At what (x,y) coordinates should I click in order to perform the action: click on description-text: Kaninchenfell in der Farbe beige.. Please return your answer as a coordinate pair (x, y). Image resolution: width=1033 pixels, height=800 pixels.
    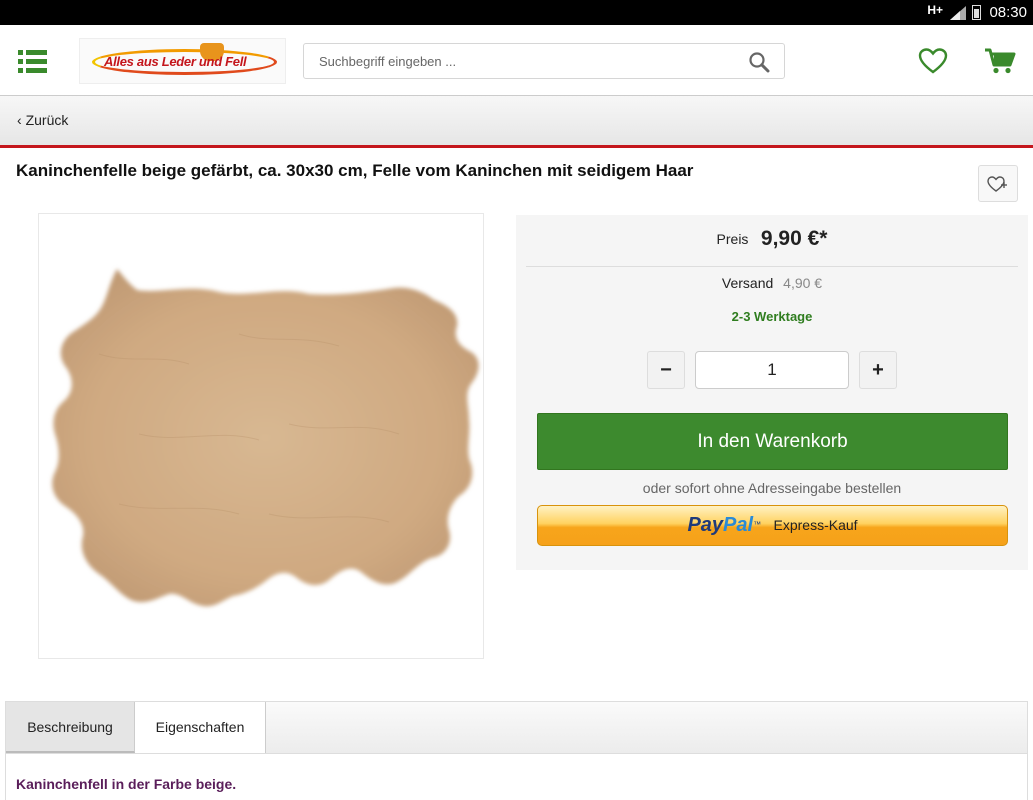
    Looking at the image, I should click on (126, 784).